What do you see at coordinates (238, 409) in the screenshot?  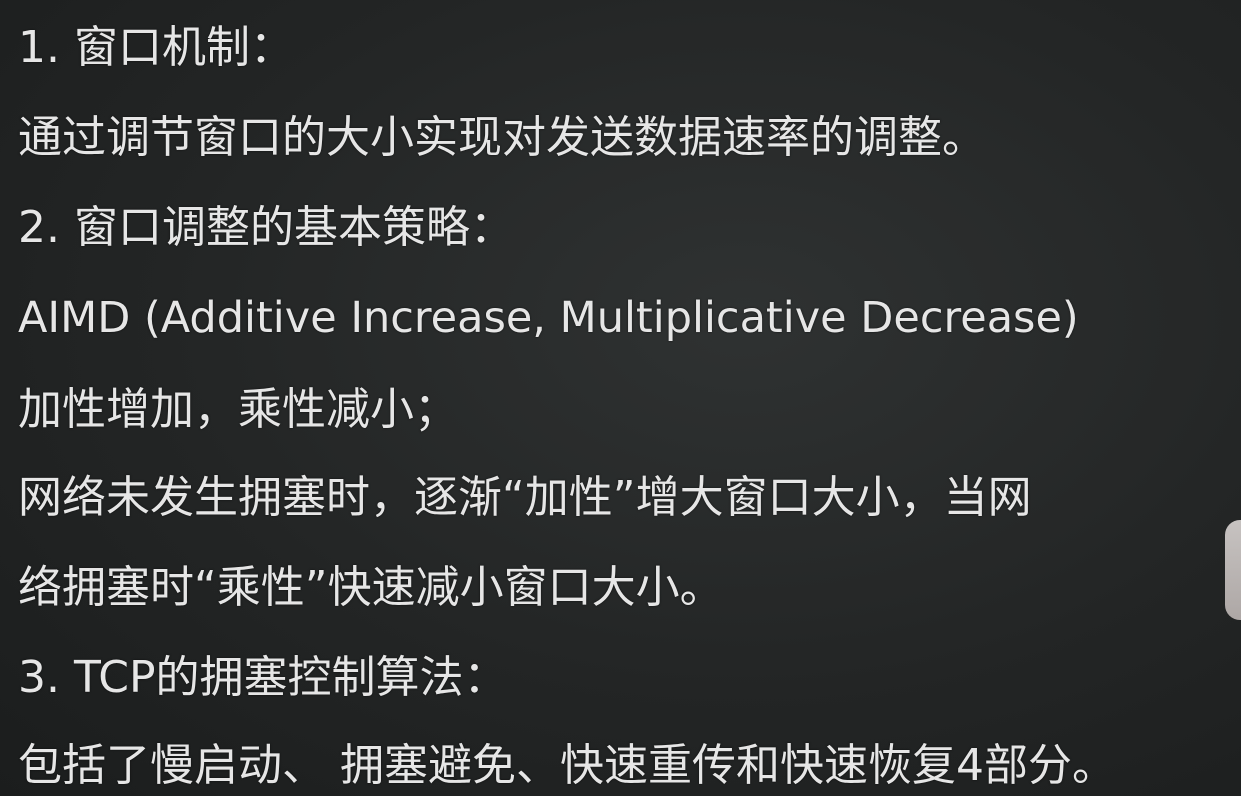 I see `text-aimd-chinese: 加性增加，乘性减小；` at bounding box center [238, 409].